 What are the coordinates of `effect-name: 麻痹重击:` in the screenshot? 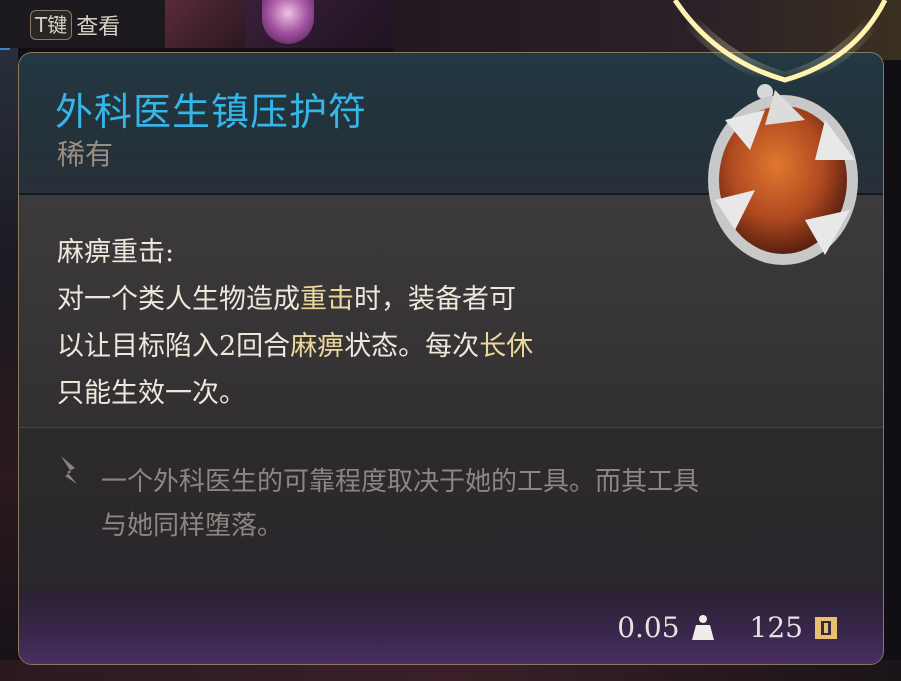 It's located at (116, 252).